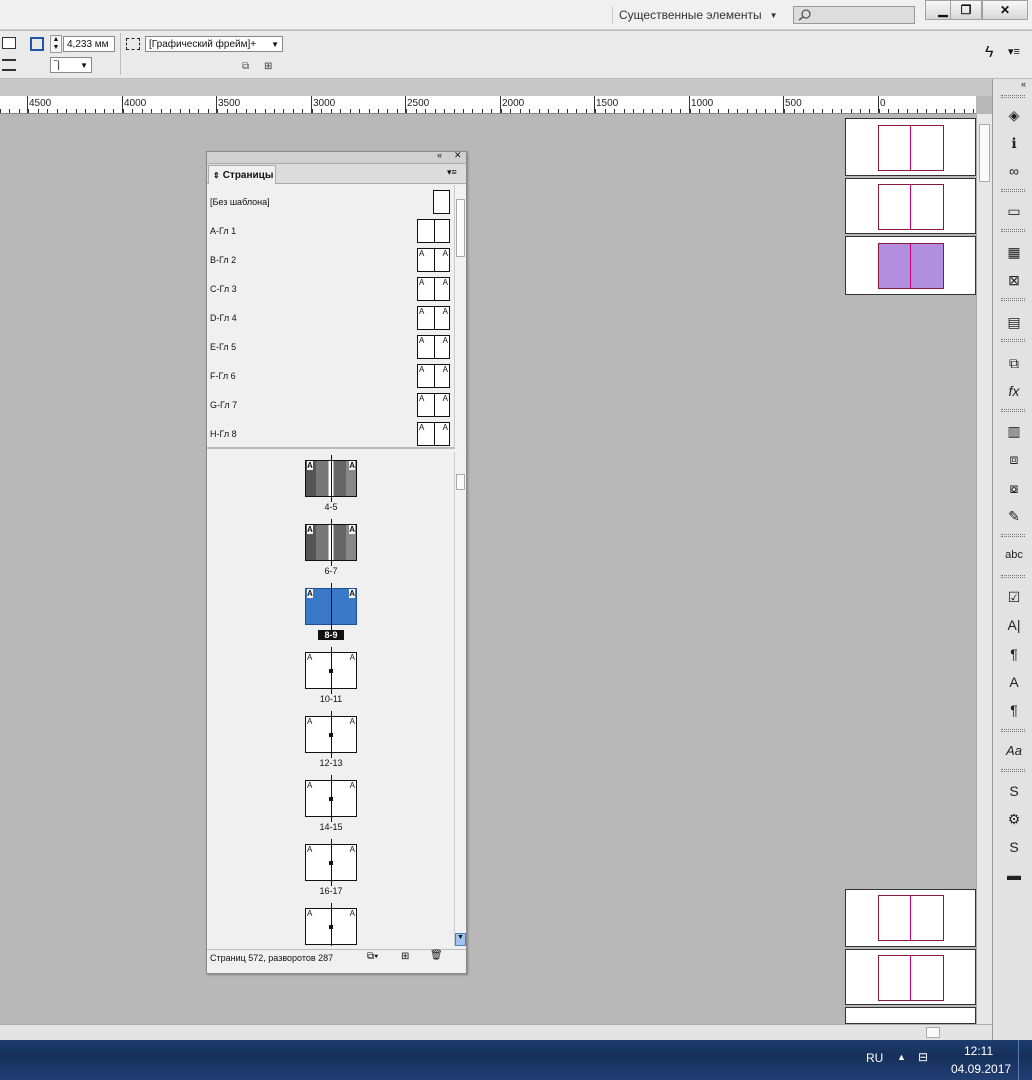 The width and height of the screenshot is (1032, 1080). I want to click on master-item: F-Гл 6AA, so click(330, 375).